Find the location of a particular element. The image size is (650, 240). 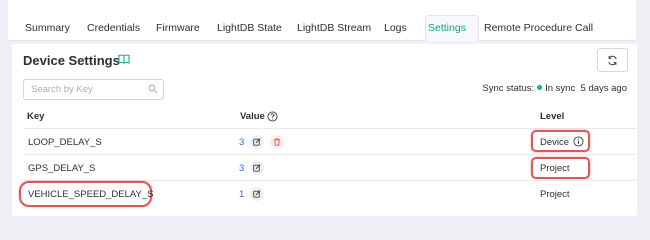

tab-settings: Settings is located at coordinates (447, 28).